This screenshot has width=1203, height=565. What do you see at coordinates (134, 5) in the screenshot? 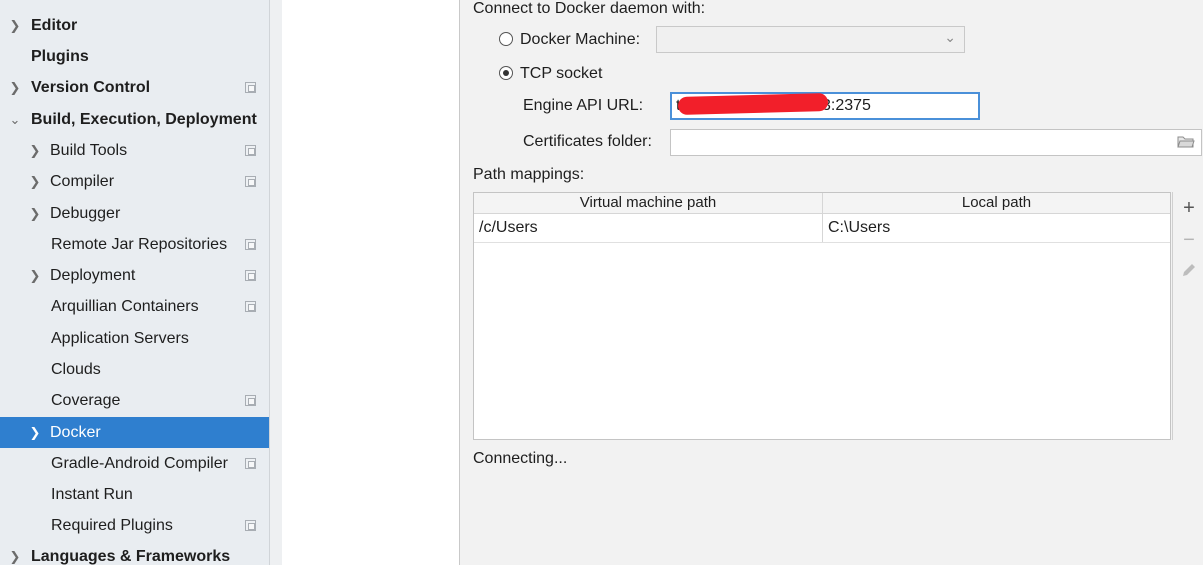
I see `sidebar-item-cut-off: ›` at bounding box center [134, 5].